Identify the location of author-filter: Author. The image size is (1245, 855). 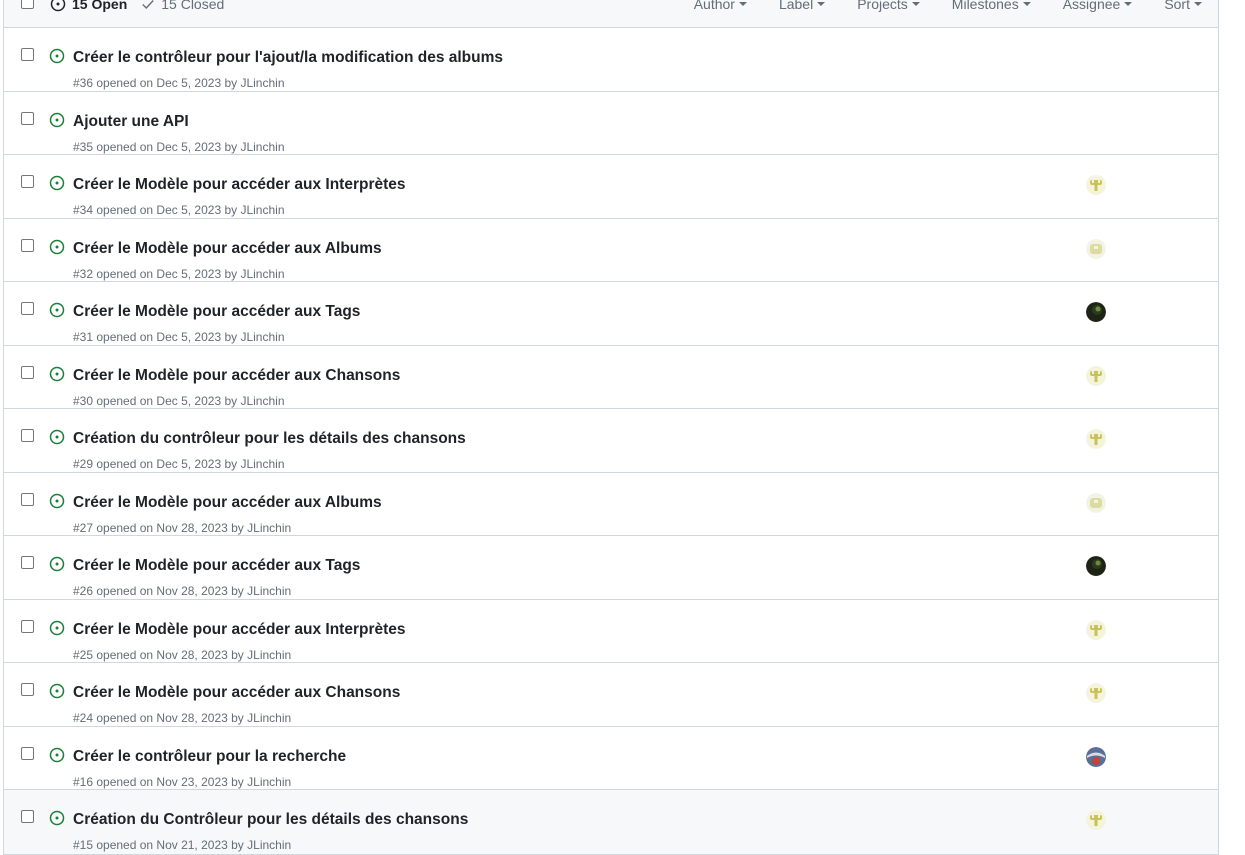
(720, 6).